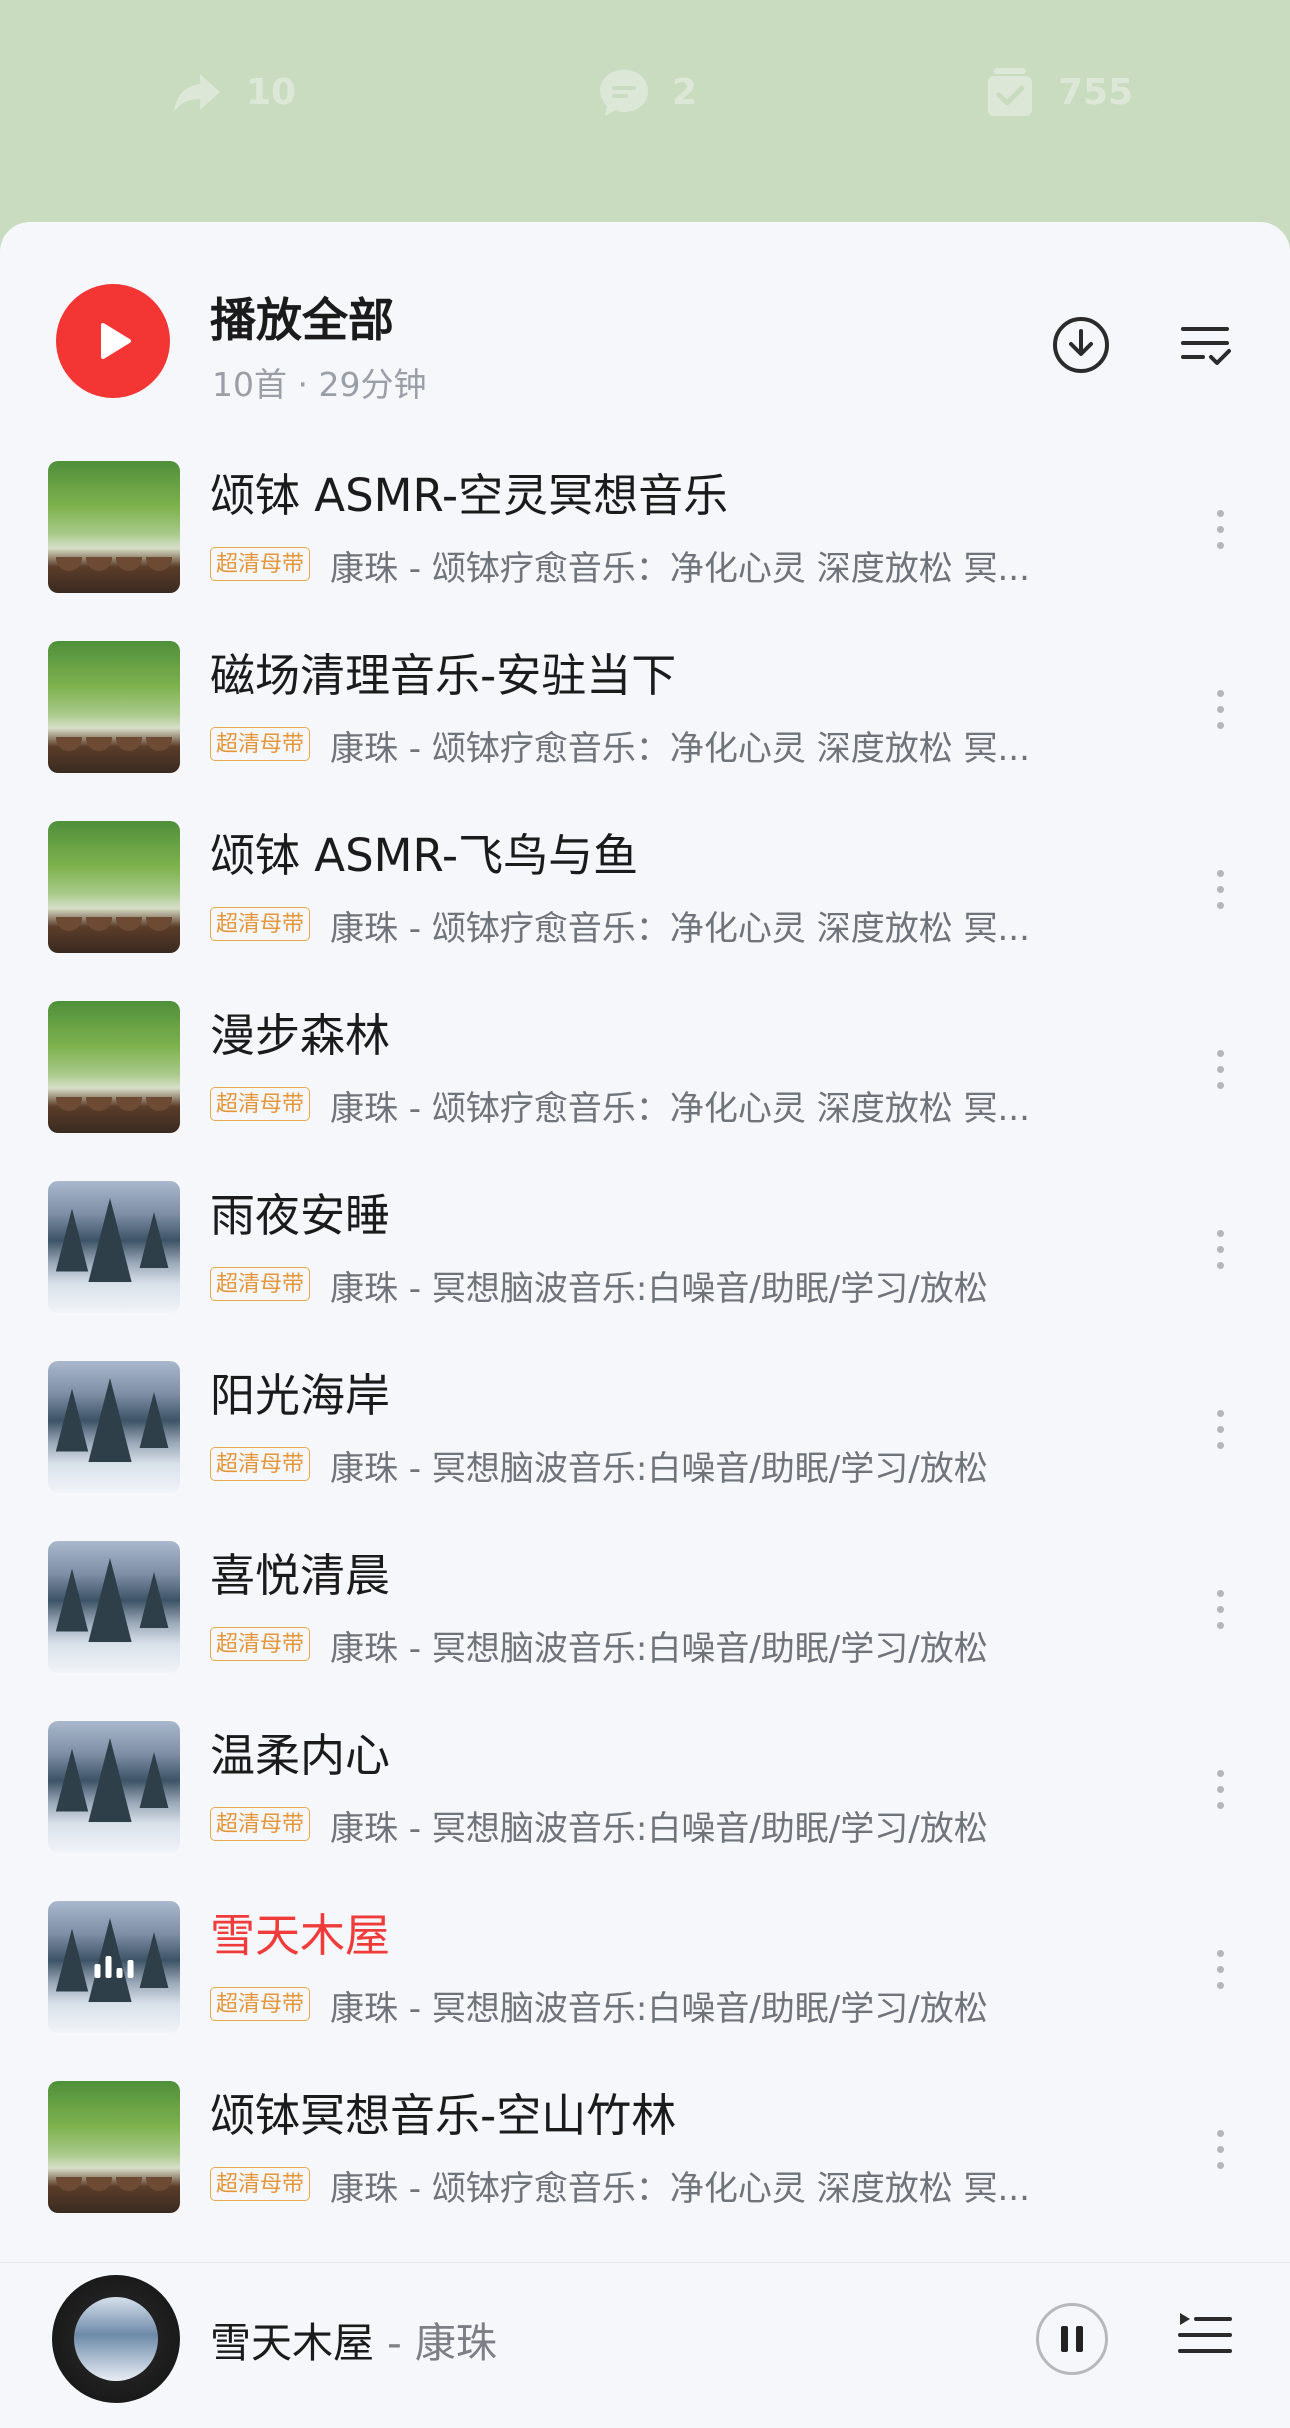 This screenshot has width=1290, height=2428. I want to click on song-row: 温柔内心 超清母带 康珠 - 冥想脑波音乐:白噪音/助眠/学习/放松, so click(645, 1797).